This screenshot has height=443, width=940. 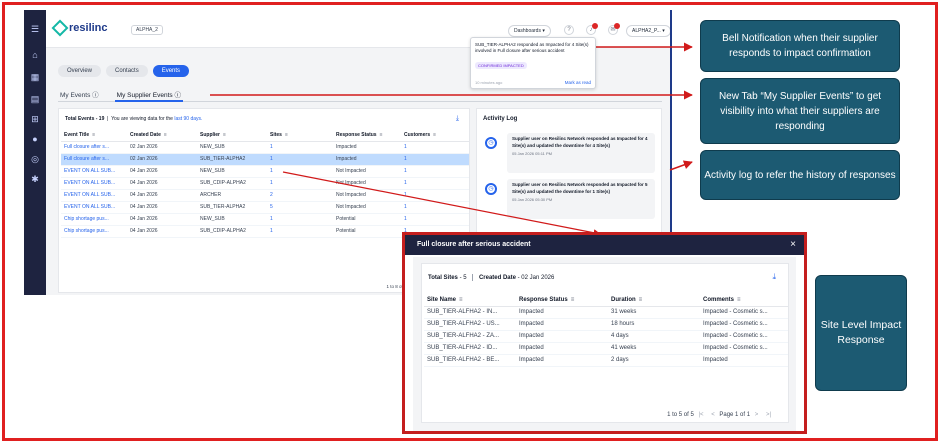 What do you see at coordinates (501, 65) in the screenshot?
I see `notification-tag: CONFIRMED IMPACTED` at bounding box center [501, 65].